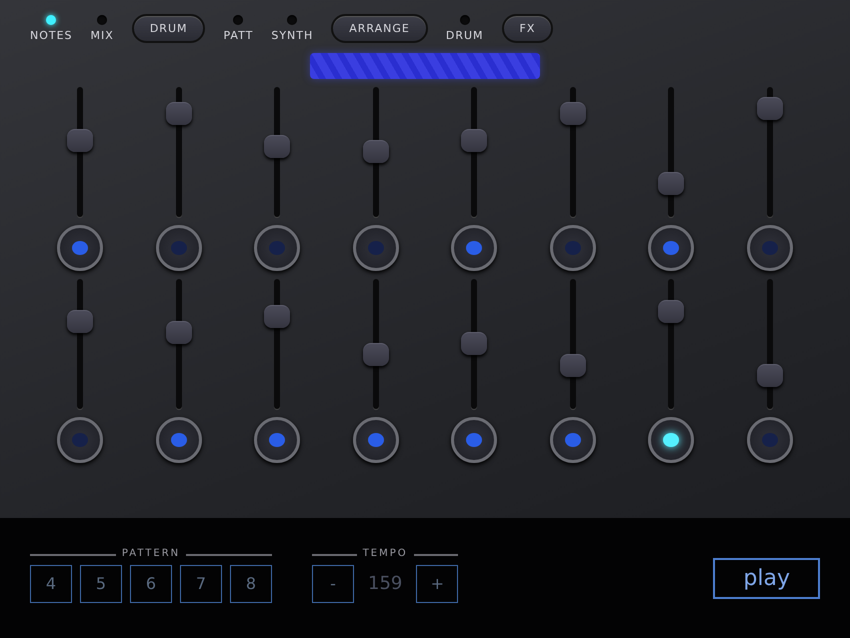 Image resolution: width=850 pixels, height=638 pixels. What do you see at coordinates (102, 35) in the screenshot?
I see `mode-label: MIX` at bounding box center [102, 35].